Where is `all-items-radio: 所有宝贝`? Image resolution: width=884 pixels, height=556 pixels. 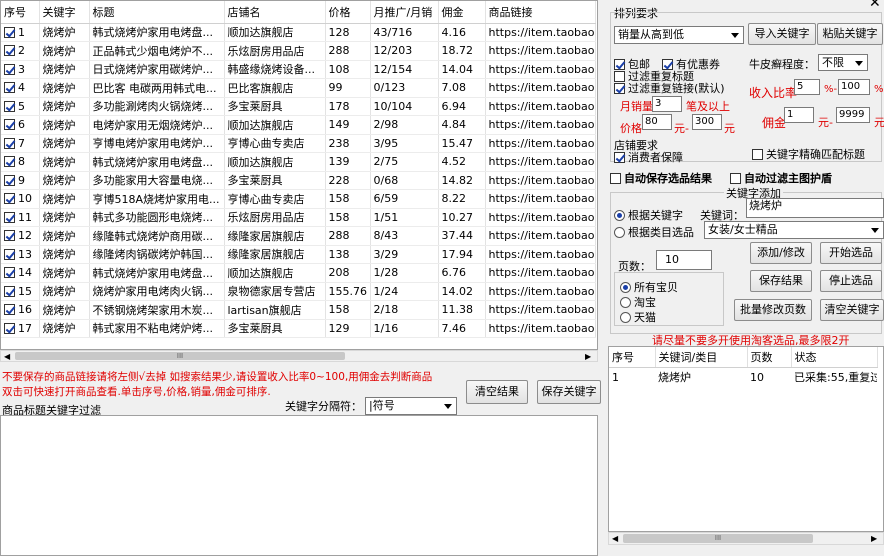 all-items-radio: 所有宝贝 is located at coordinates (649, 287).